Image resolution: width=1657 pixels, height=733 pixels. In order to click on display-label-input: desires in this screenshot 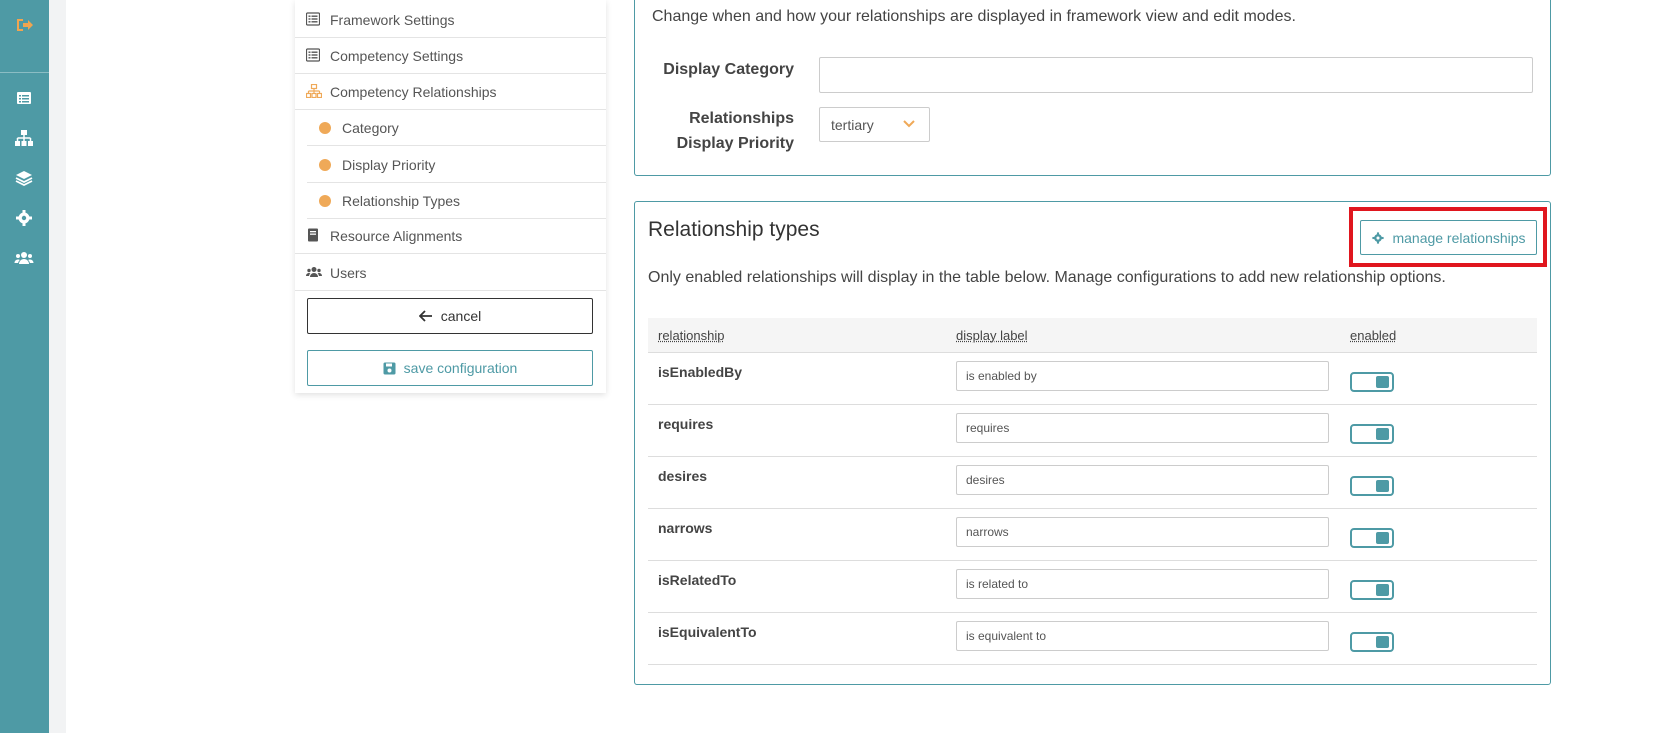, I will do `click(1142, 480)`.